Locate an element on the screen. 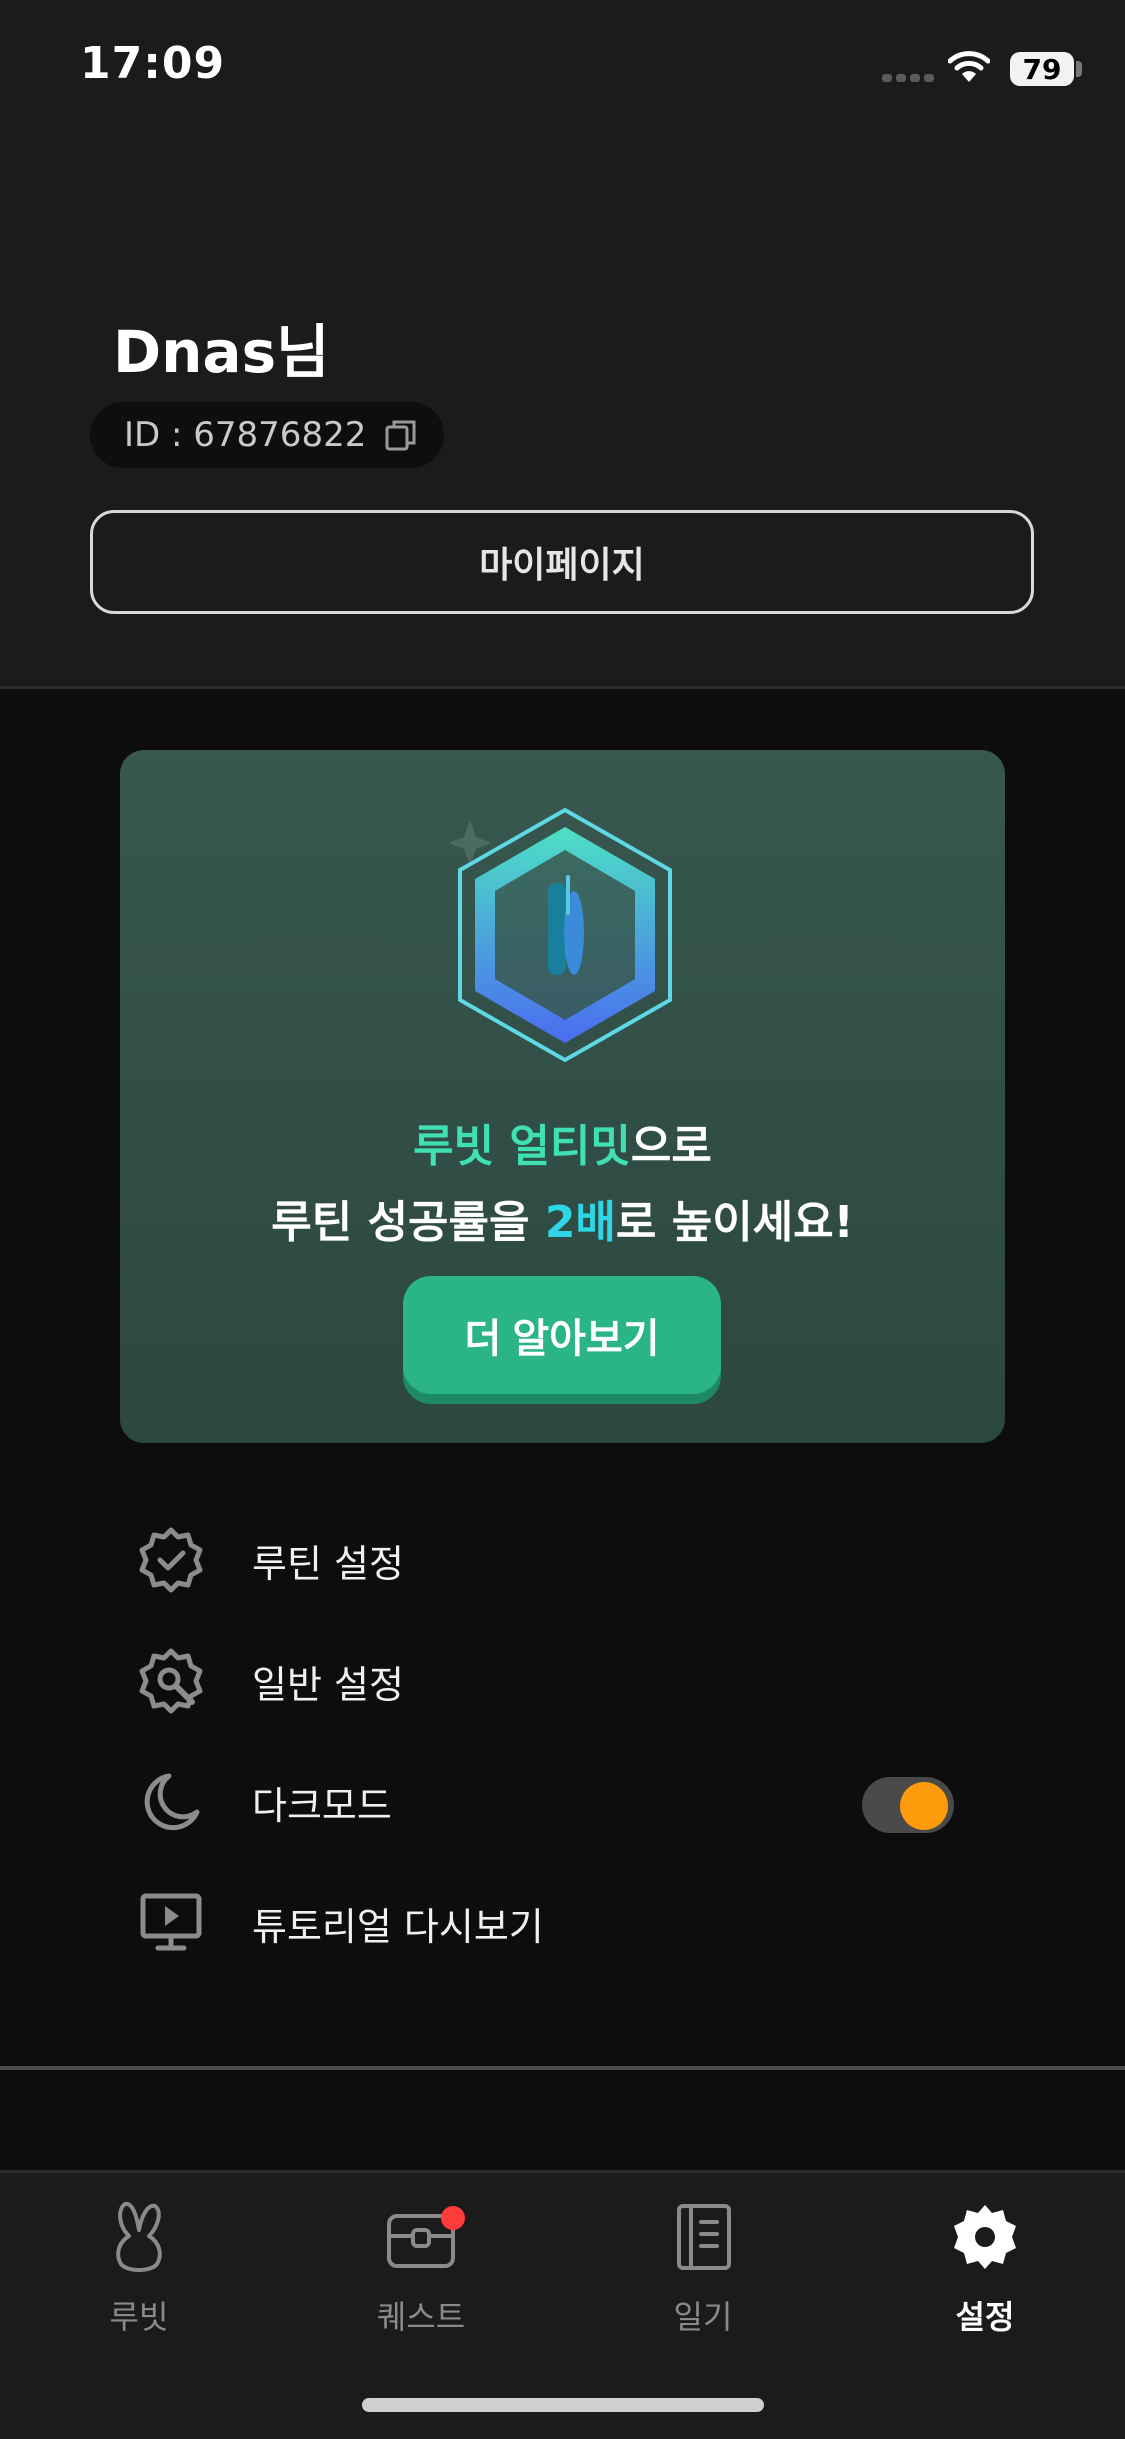  gear-icon is located at coordinates (985, 2237).